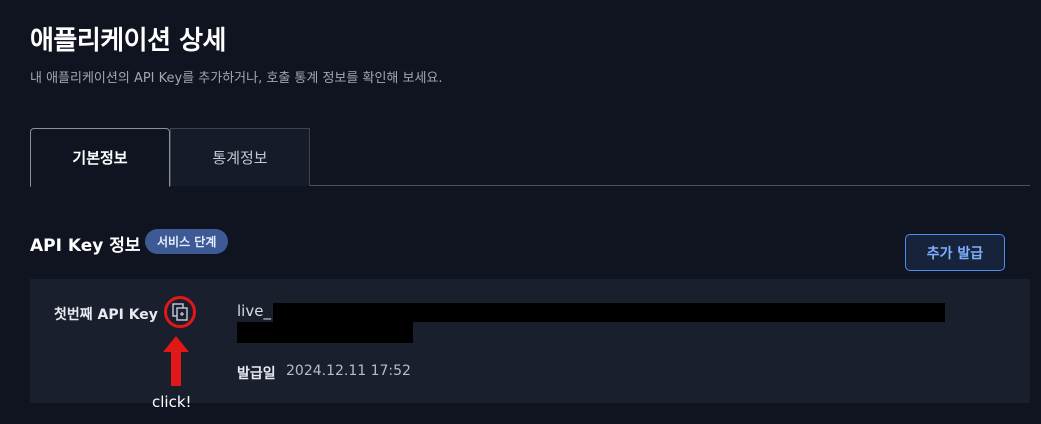 The width and height of the screenshot is (1041, 424). Describe the element at coordinates (100, 157) in the screenshot. I see `tab-basic-info: 기본정보` at that location.